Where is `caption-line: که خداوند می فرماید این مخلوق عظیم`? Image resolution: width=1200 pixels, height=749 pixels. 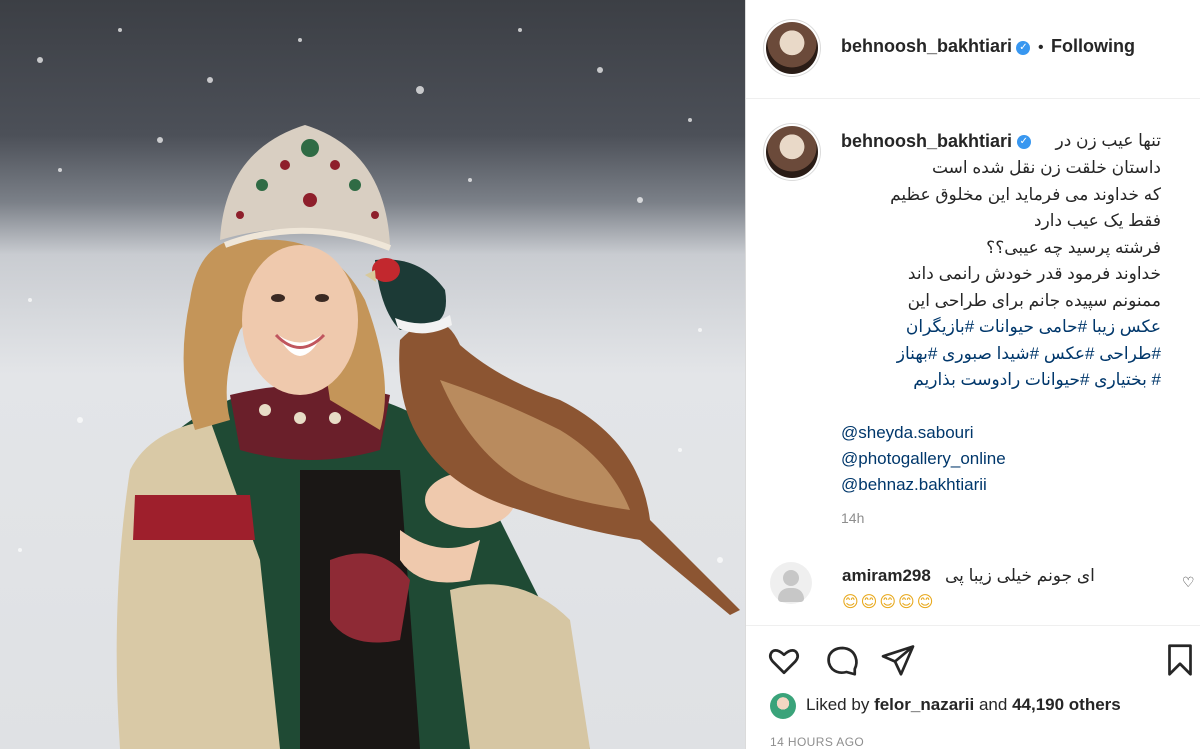 caption-line: که خداوند می فرماید این مخلوق عظیم is located at coordinates (1025, 194).